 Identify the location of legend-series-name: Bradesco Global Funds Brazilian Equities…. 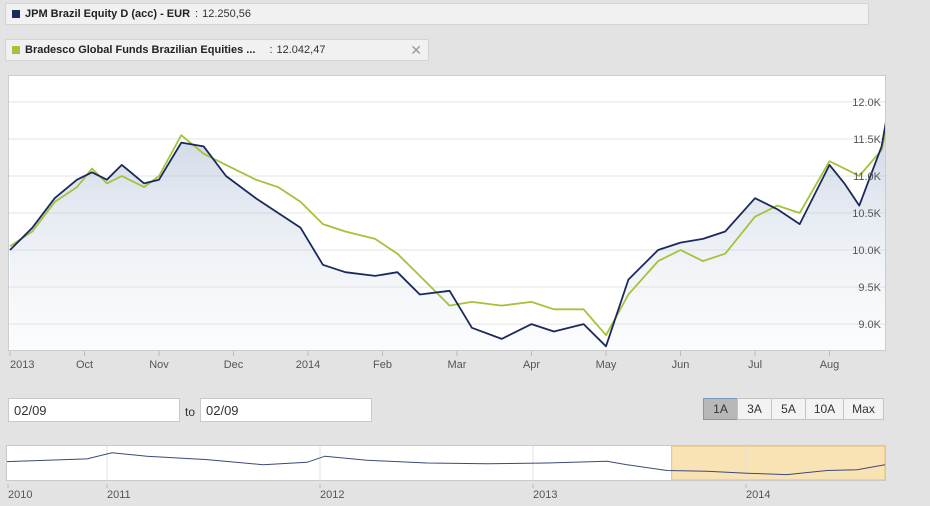
(140, 50).